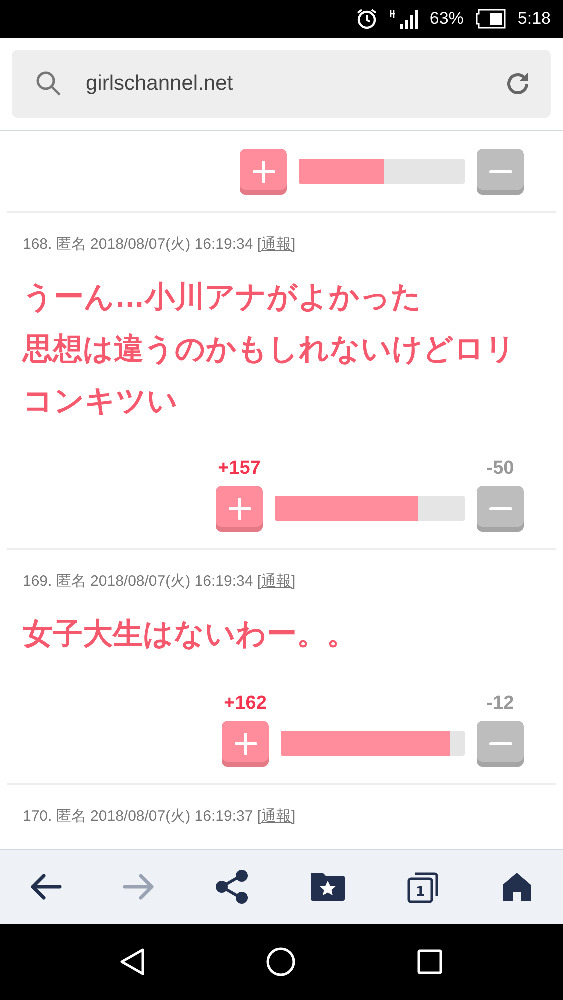 The height and width of the screenshot is (1000, 563). What do you see at coordinates (160, 244) in the screenshot?
I see `comment-header: 168. 匿名 2018/08/07(火) 16:19:34 [通報]` at bounding box center [160, 244].